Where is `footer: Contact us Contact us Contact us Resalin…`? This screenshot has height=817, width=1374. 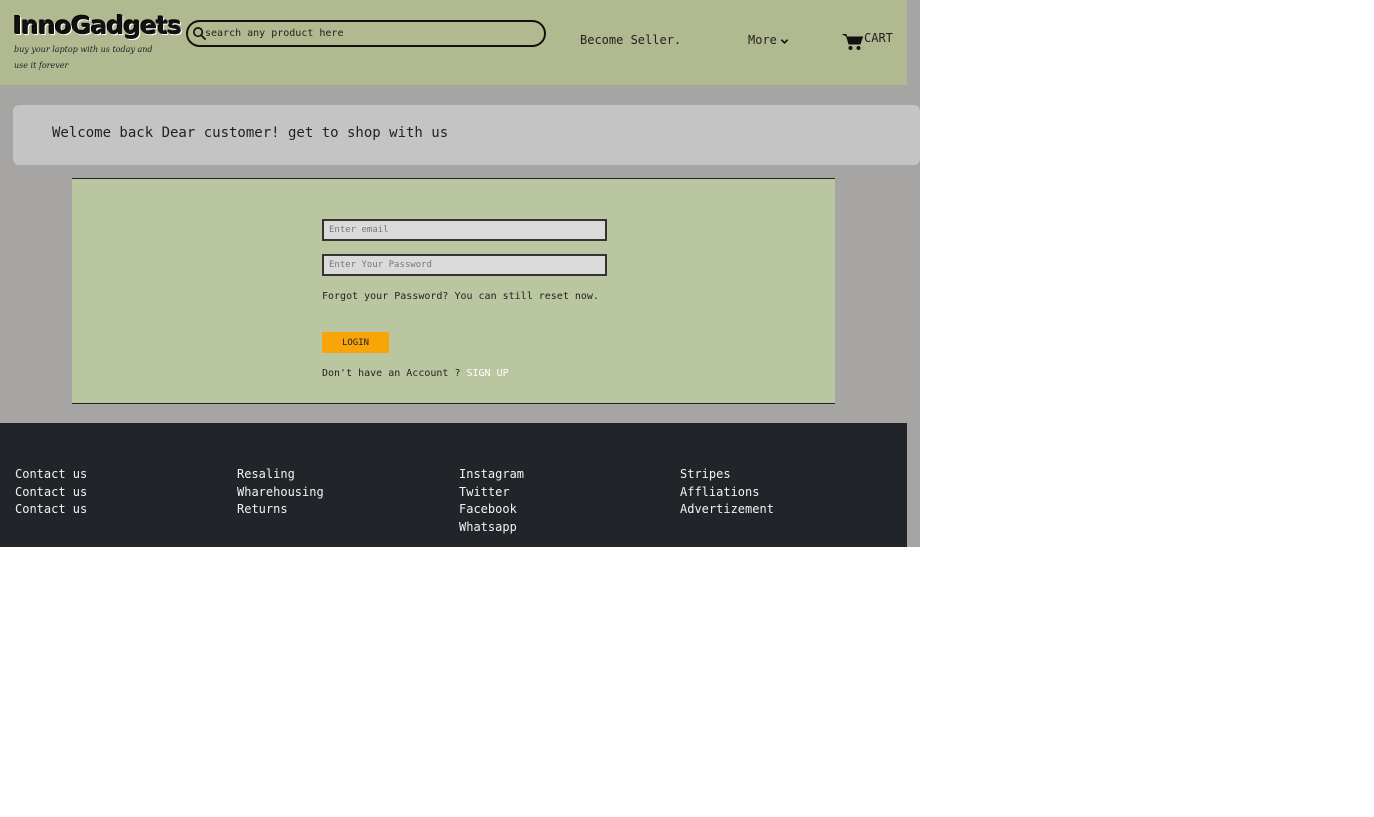 footer: Contact us Contact us Contact us Resalin… is located at coordinates (453, 485).